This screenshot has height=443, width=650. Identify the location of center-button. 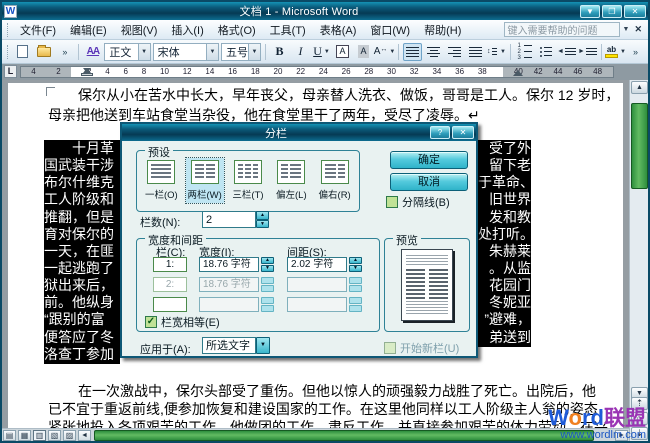
(433, 52).